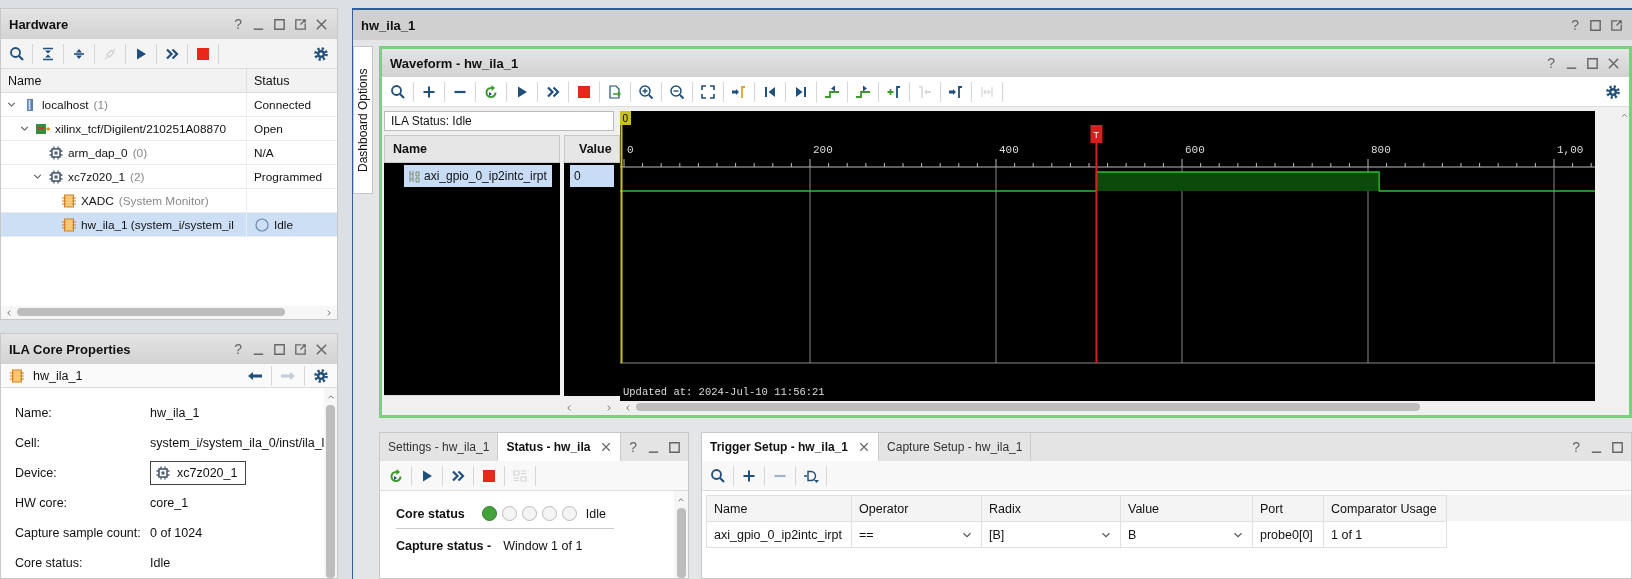 The height and width of the screenshot is (579, 1632). What do you see at coordinates (106, 176) in the screenshot?
I see `node-label: xc7z020_1 (2)` at bounding box center [106, 176].